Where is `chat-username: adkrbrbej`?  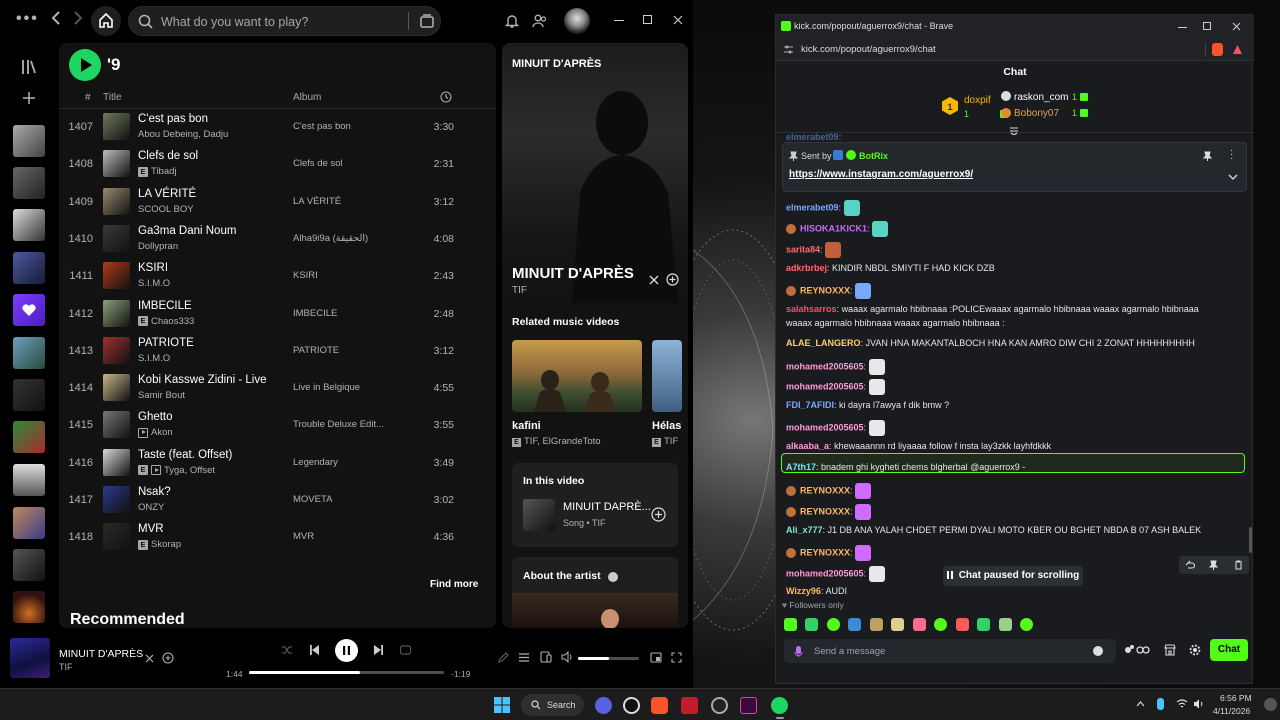 chat-username: adkrbrbej is located at coordinates (806, 268).